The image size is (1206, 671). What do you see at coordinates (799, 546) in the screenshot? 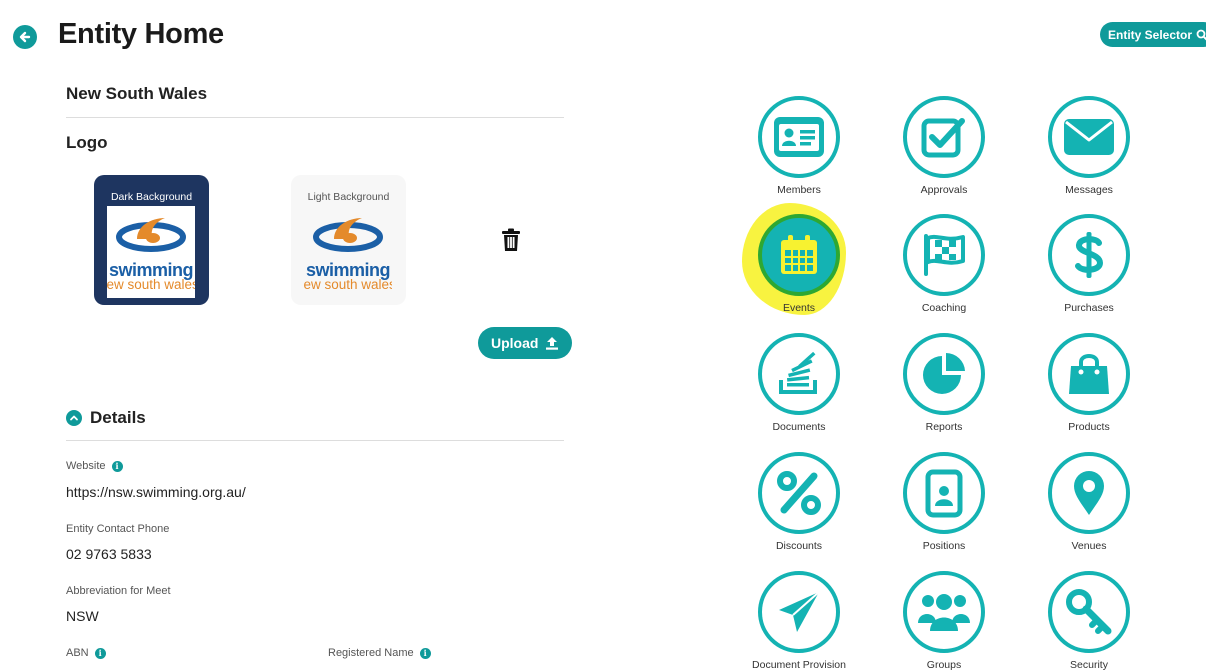
I see `tile-label: Discounts` at bounding box center [799, 546].